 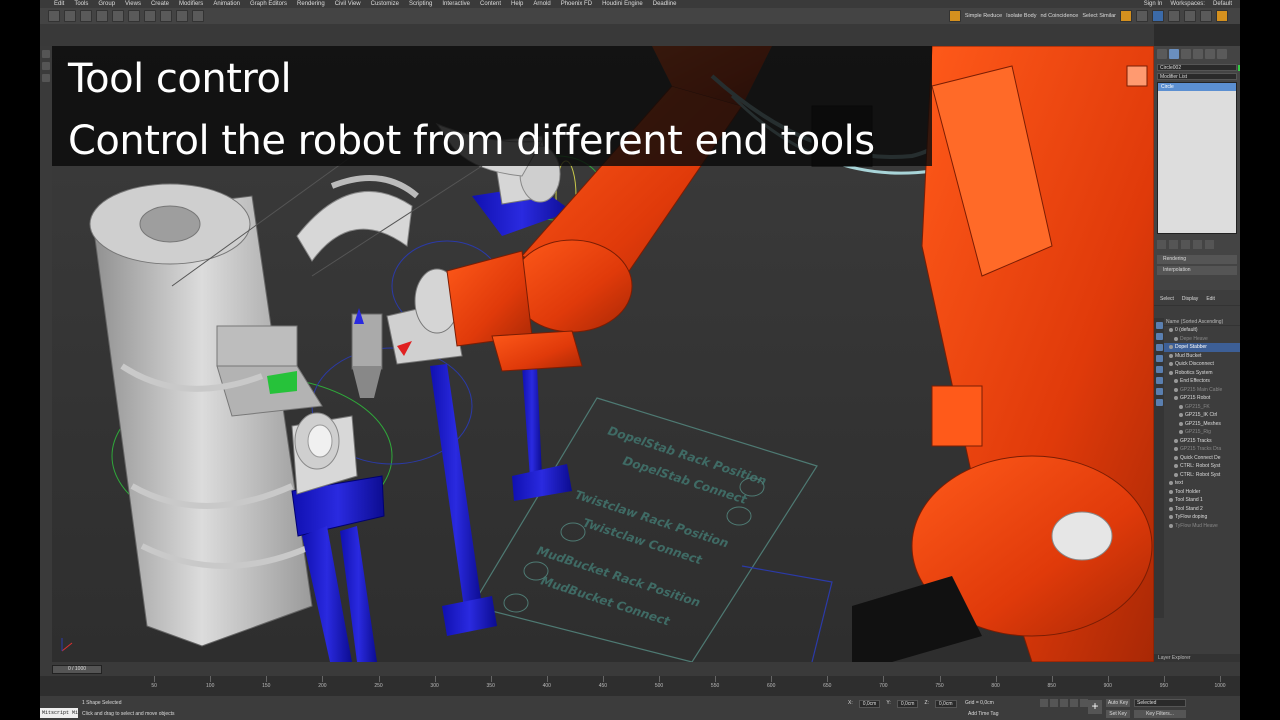 What do you see at coordinates (1222, 16) in the screenshot?
I see `render-setup-icon` at bounding box center [1222, 16].